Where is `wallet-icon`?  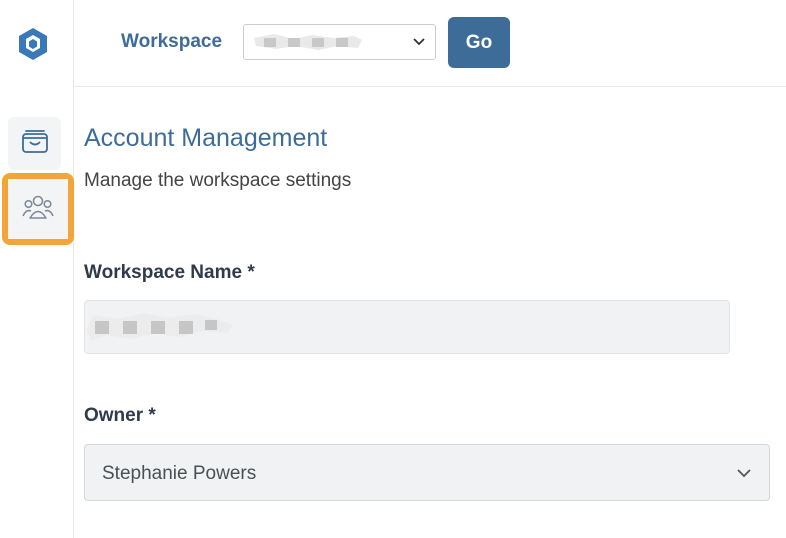 wallet-icon is located at coordinates (35, 143).